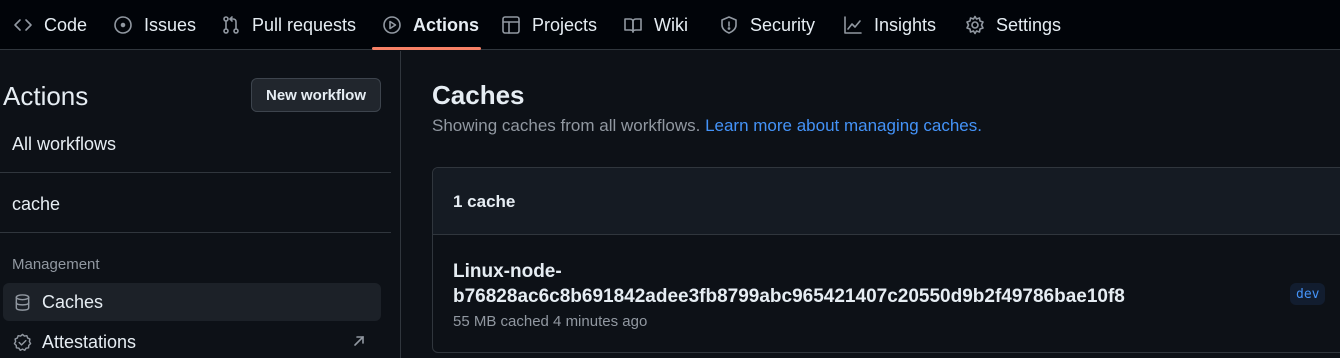  Describe the element at coordinates (633, 25) in the screenshot. I see `book-icon` at that location.